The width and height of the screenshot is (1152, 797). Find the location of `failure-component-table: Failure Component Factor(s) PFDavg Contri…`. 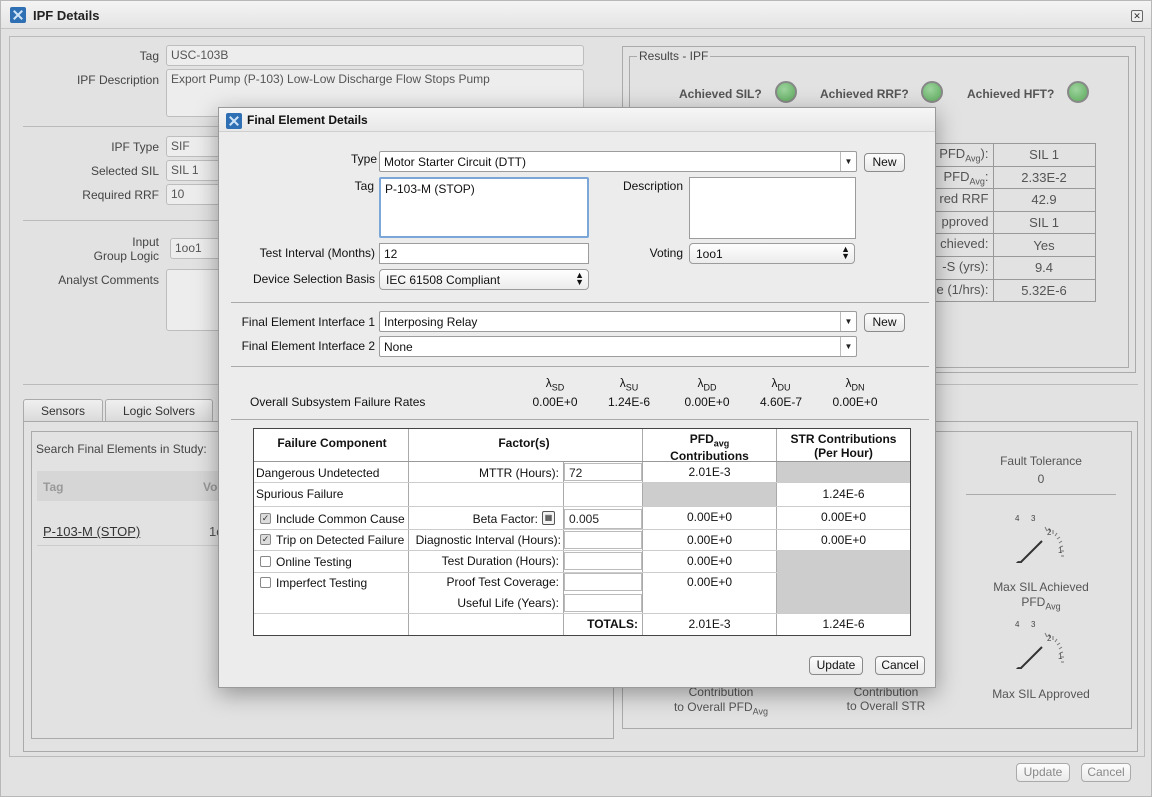

failure-component-table: Failure Component Factor(s) PFDavg Contri… is located at coordinates (582, 532).